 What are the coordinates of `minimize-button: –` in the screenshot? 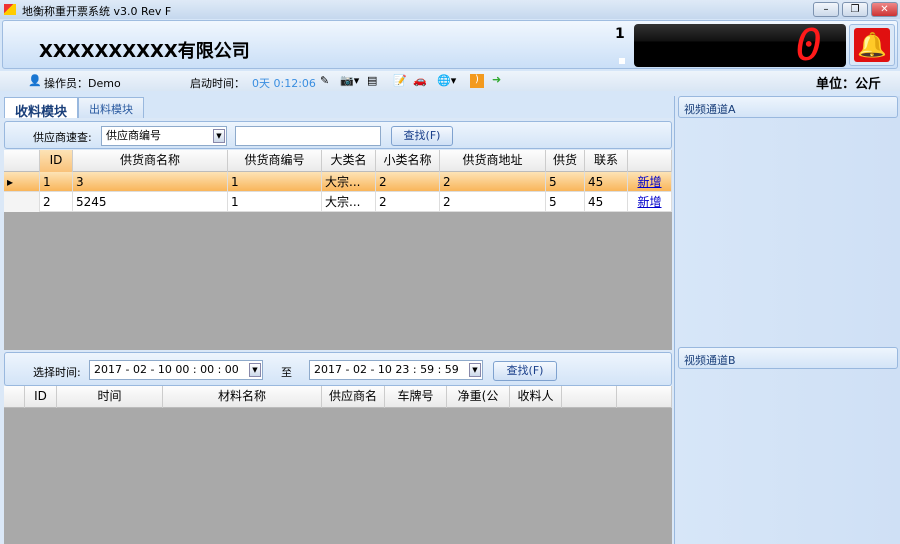 It's located at (826, 9).